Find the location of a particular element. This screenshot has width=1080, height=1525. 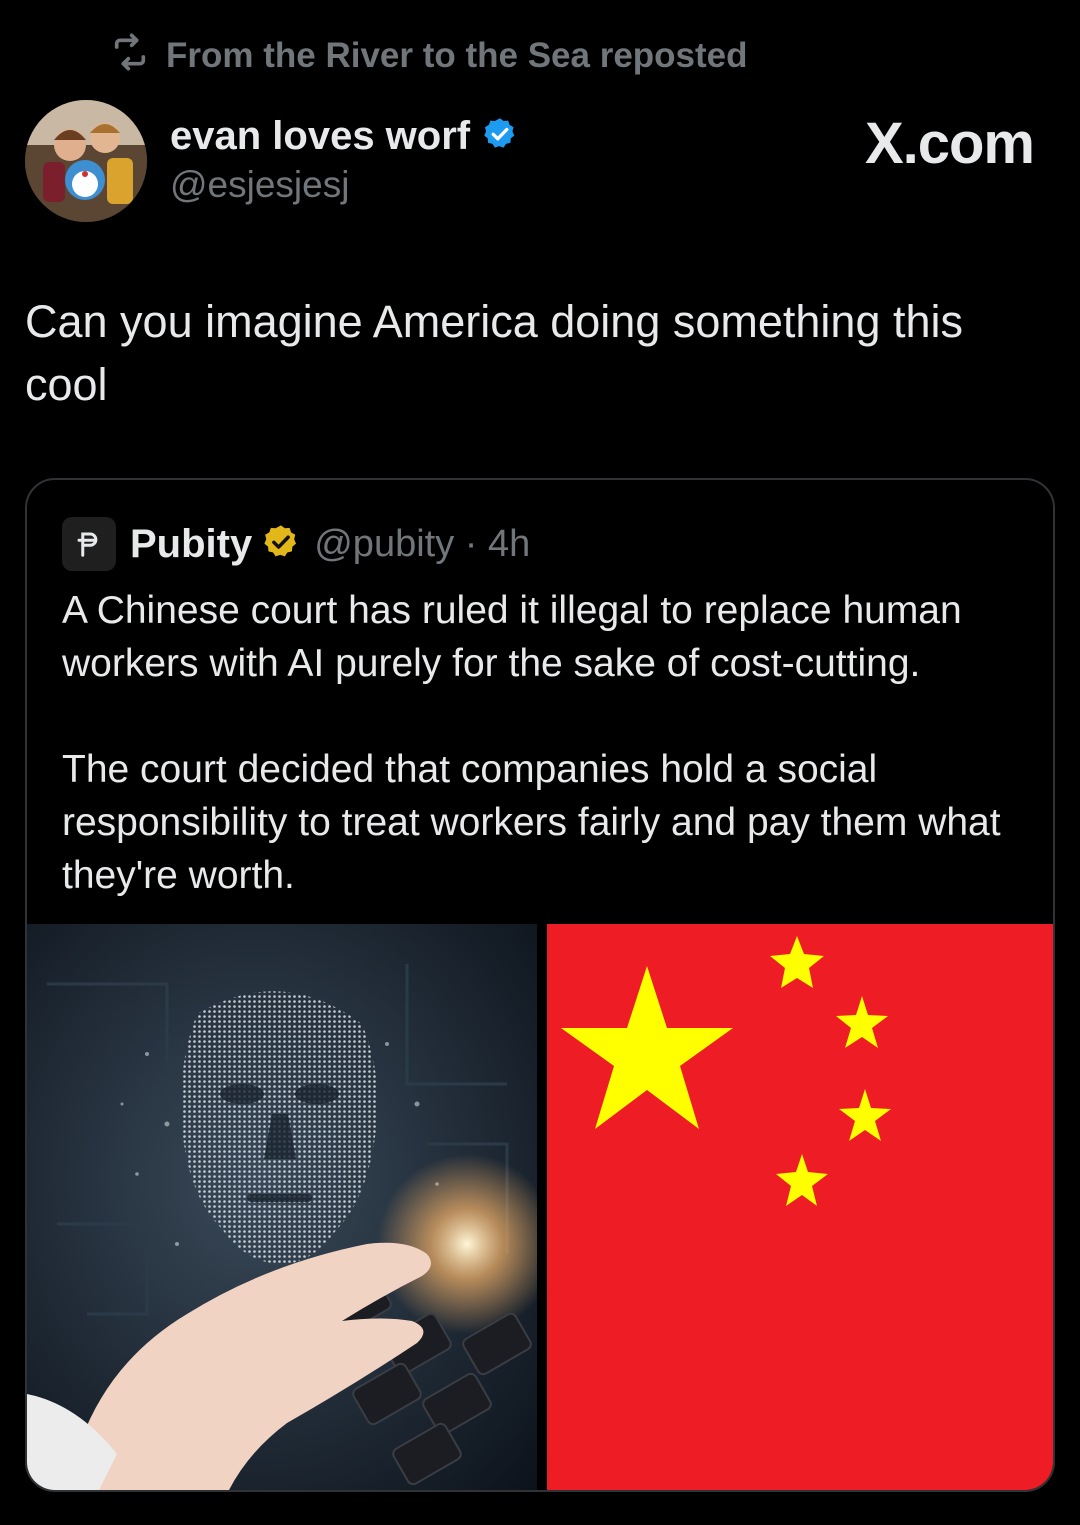

quoted-post-header: Pubity @pubity · 4h is located at coordinates (296, 544).